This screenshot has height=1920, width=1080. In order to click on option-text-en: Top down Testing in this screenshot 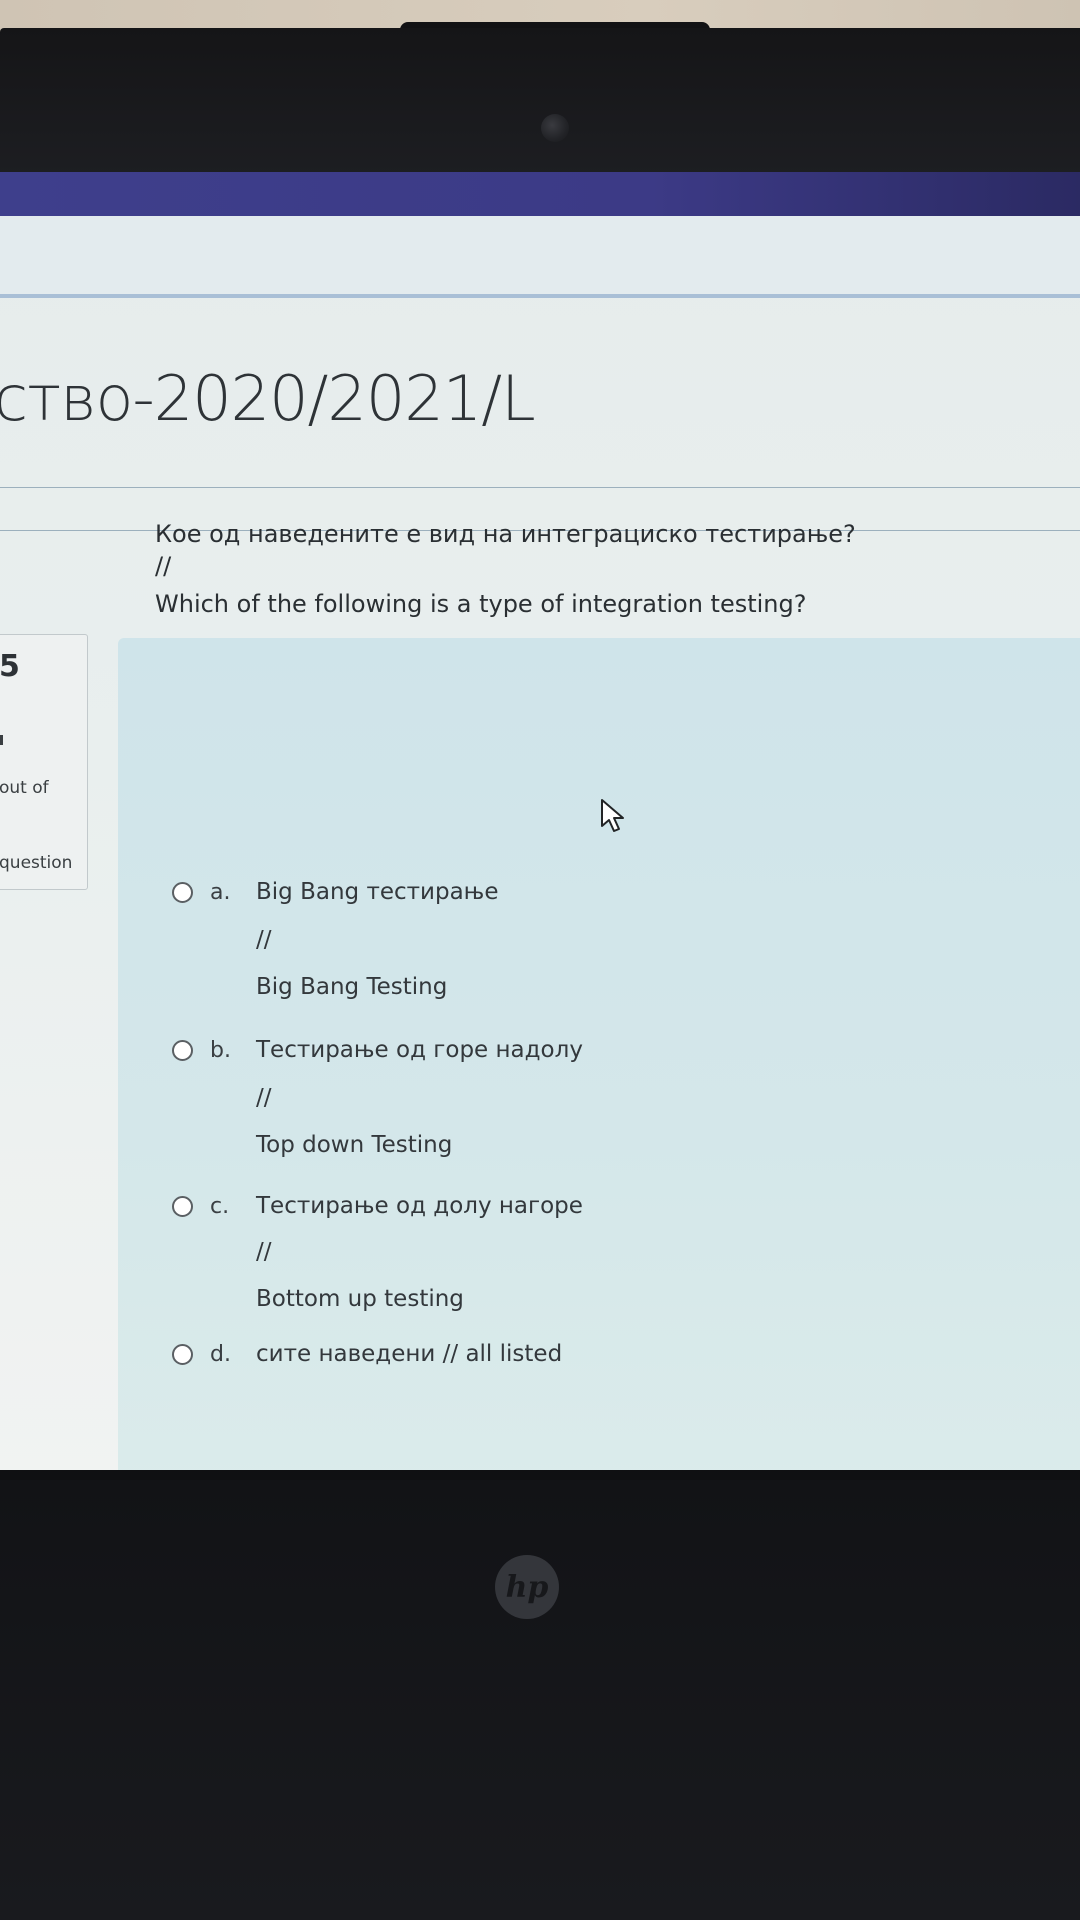, I will do `click(354, 1145)`.